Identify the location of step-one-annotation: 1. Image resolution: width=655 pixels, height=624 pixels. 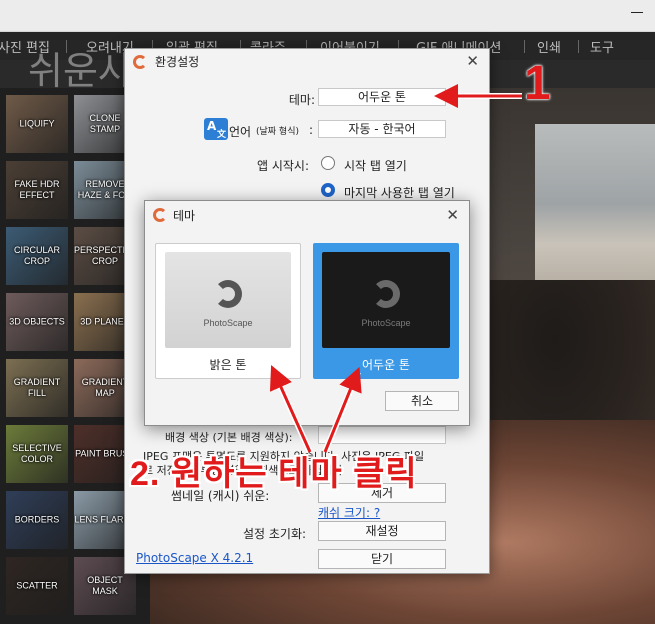
(537, 83).